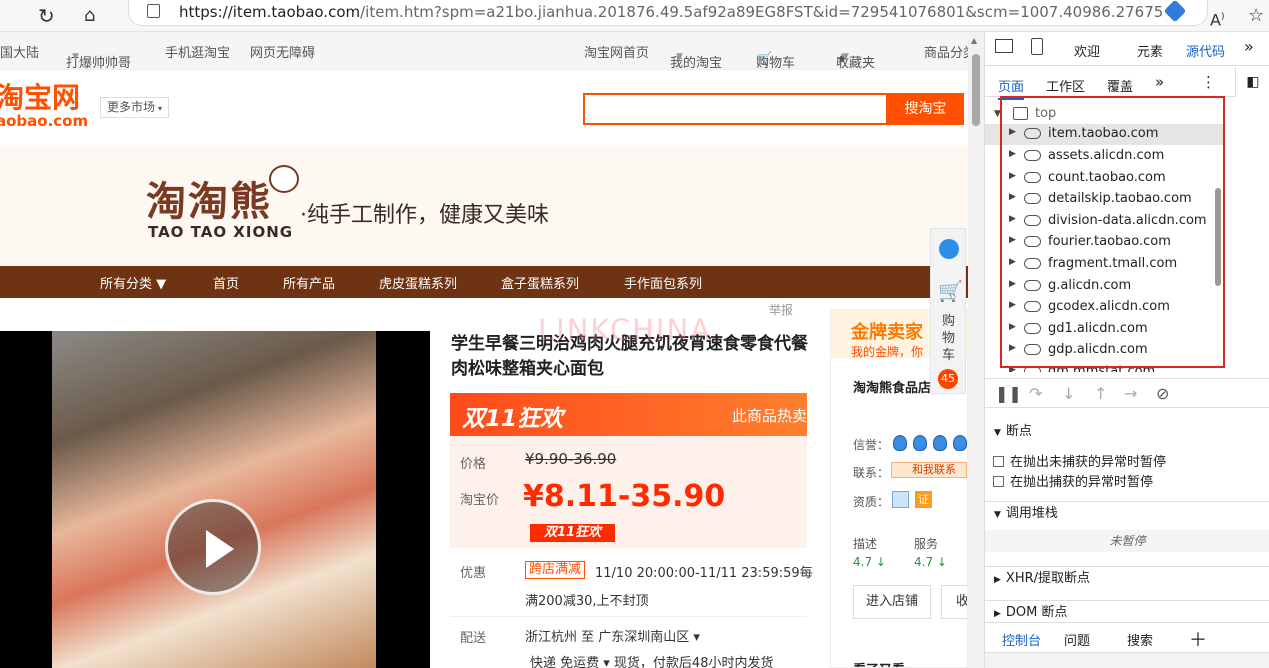 The width and height of the screenshot is (1269, 668). Describe the element at coordinates (209, 198) in the screenshot. I see `shop-logo: 淘淘熊` at that location.